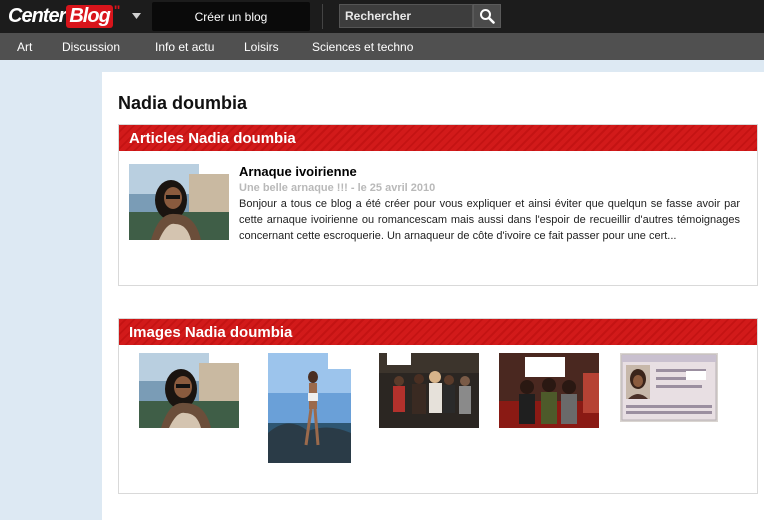  I want to click on article-thumbnail, so click(179, 202).